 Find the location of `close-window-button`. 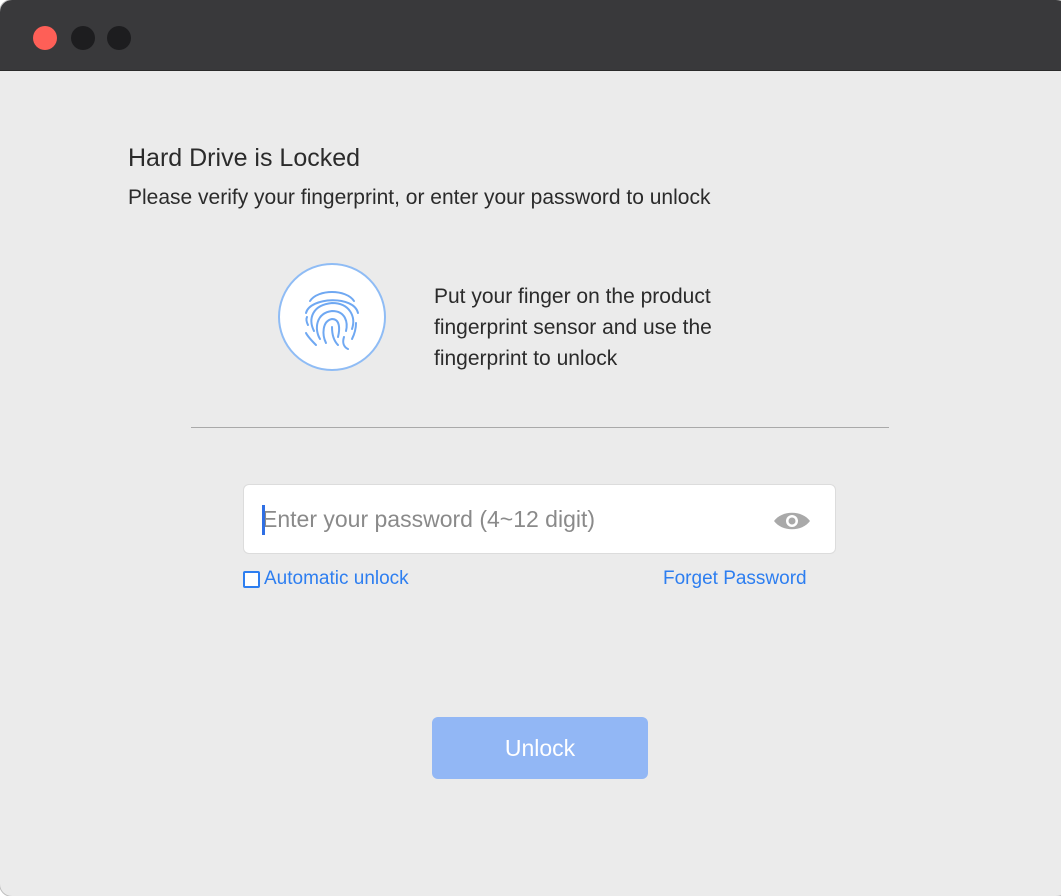

close-window-button is located at coordinates (45, 38).